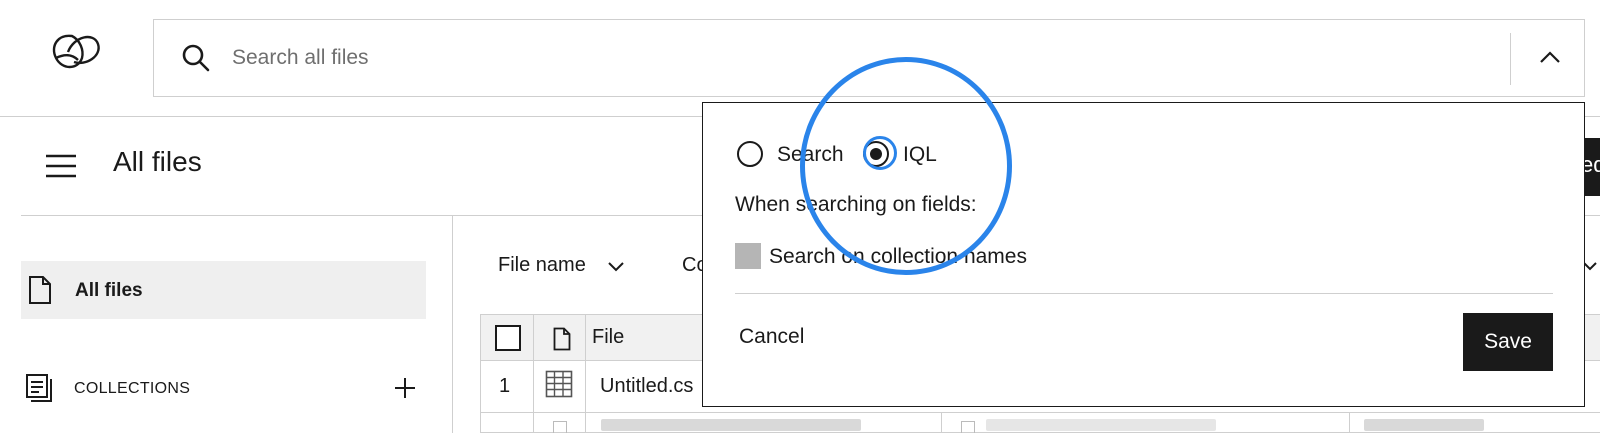  Describe the element at coordinates (542, 265) in the screenshot. I see `filter-file-name: File name` at that location.